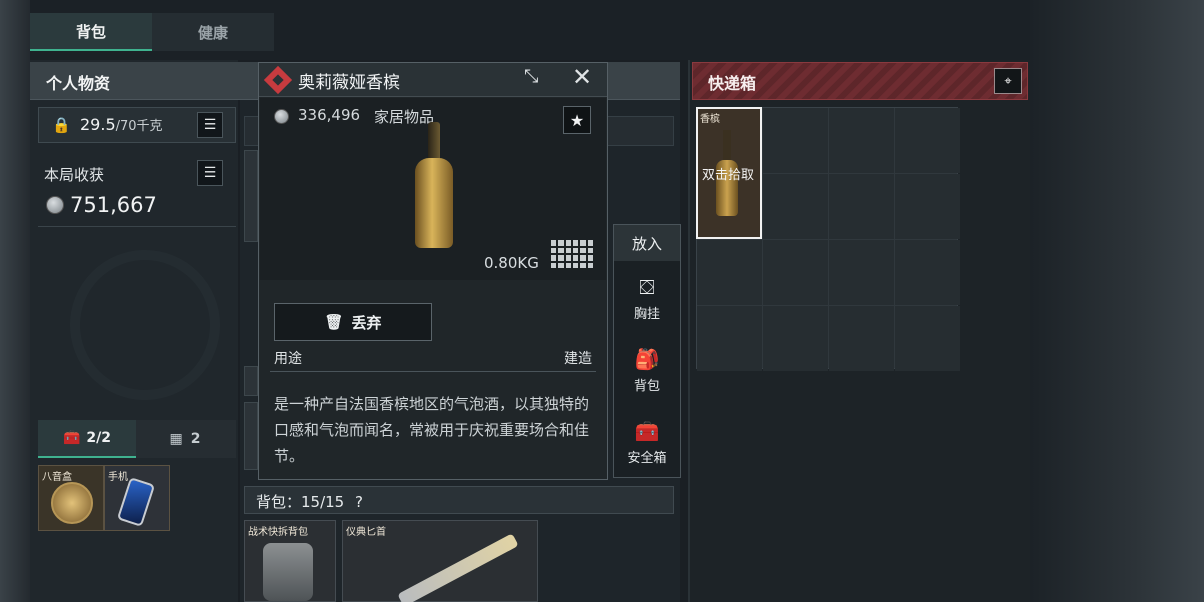  Describe the element at coordinates (728, 175) in the screenshot. I see `pickup-hint: 双击拾取` at that location.